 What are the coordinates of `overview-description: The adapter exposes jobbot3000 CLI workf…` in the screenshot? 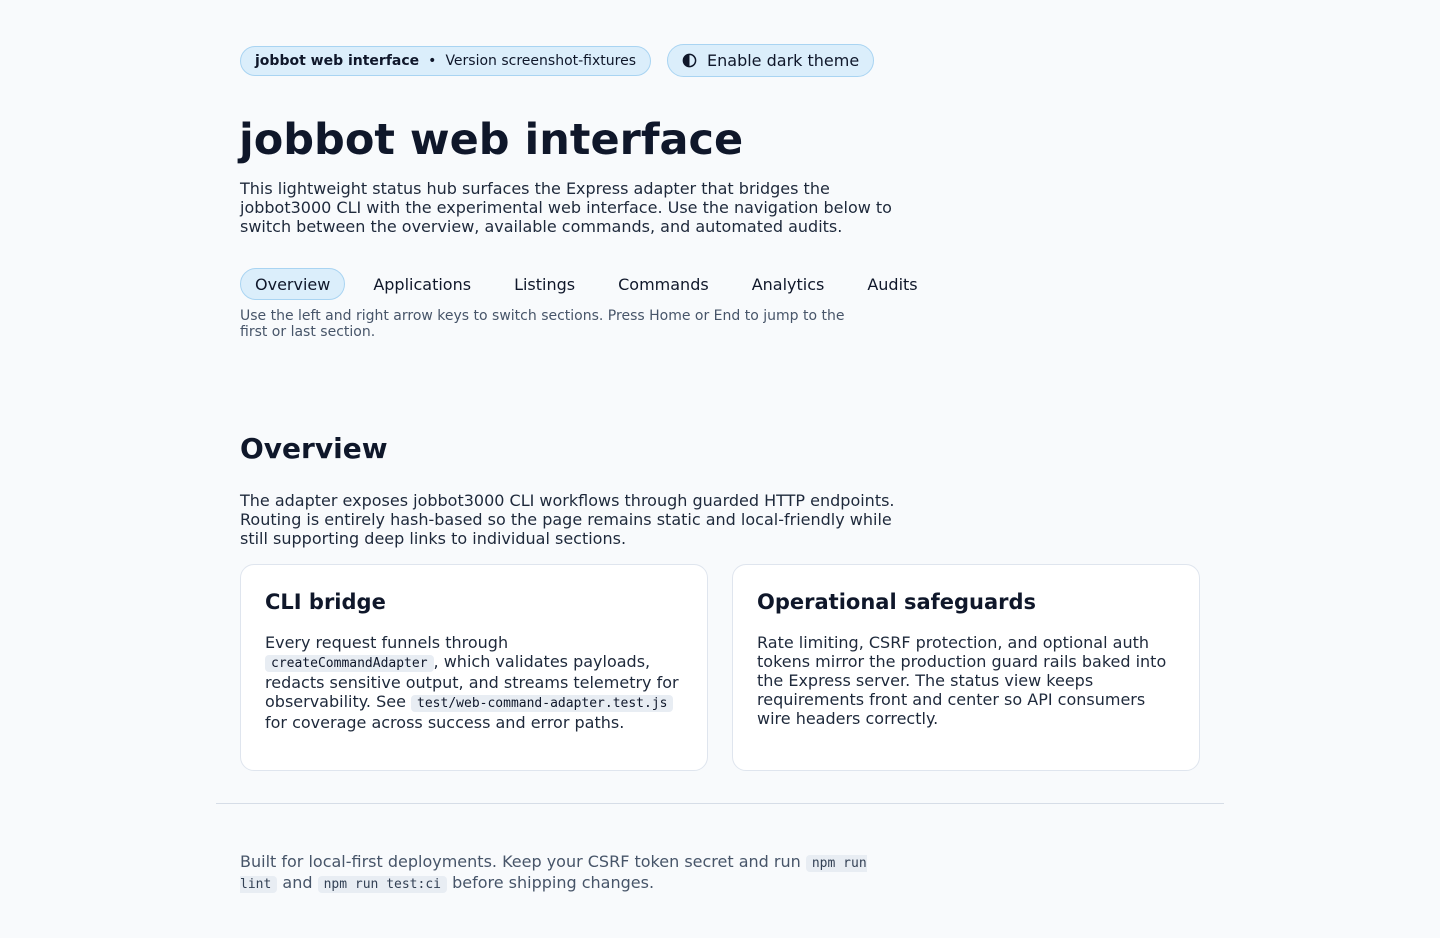 It's located at (567, 519).